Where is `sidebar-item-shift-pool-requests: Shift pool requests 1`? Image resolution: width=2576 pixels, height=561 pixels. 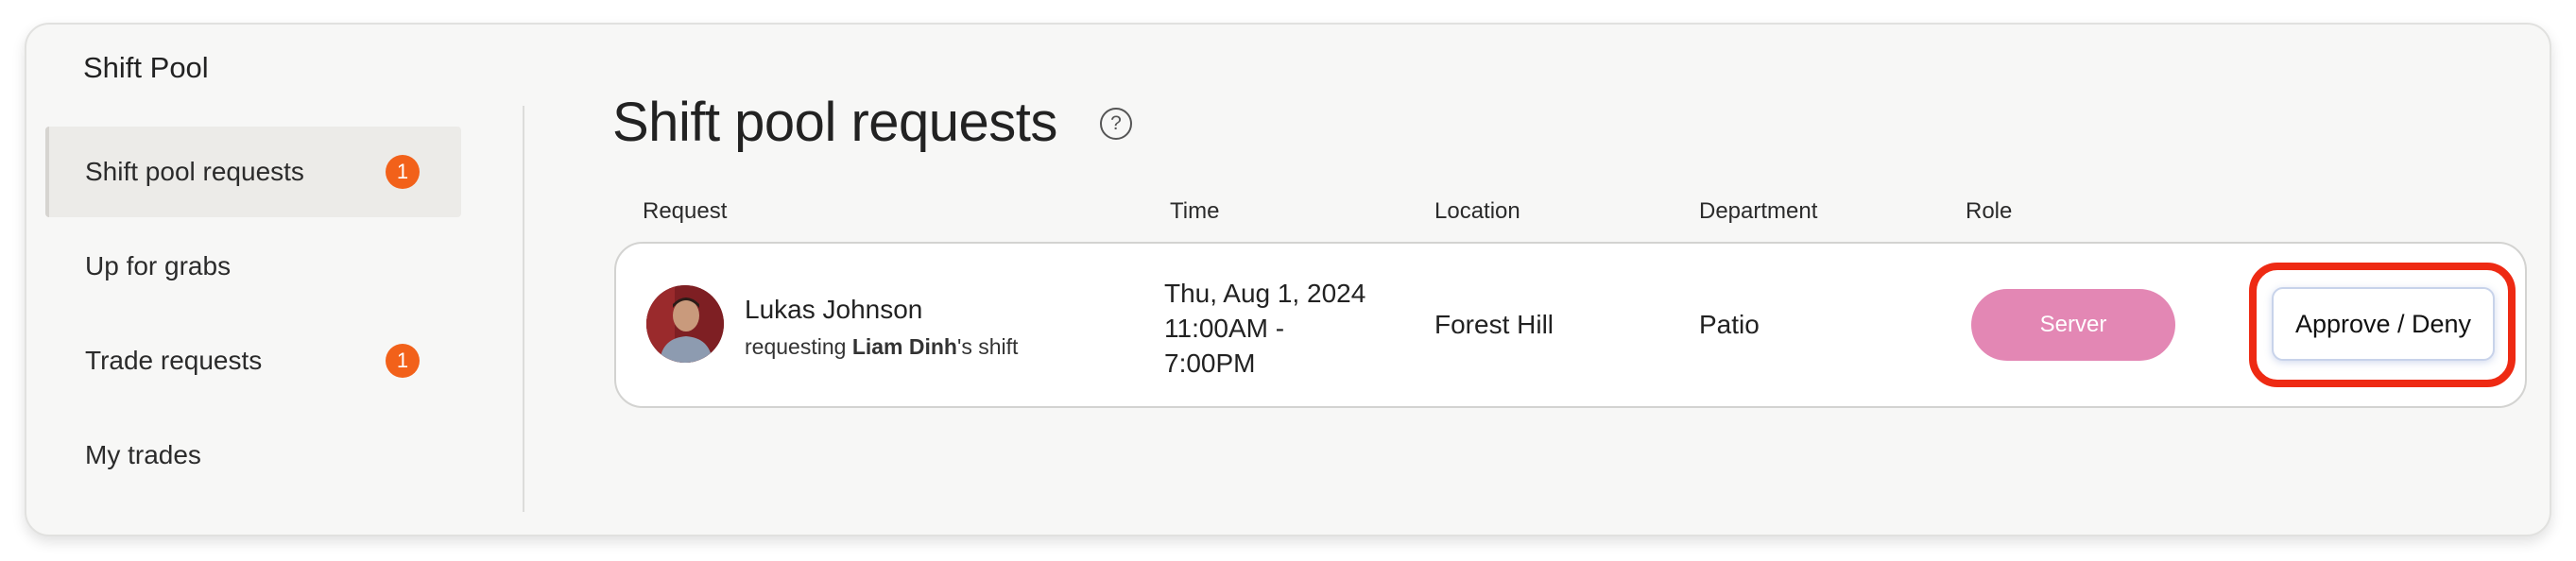 sidebar-item-shift-pool-requests: Shift pool requests 1 is located at coordinates (253, 172).